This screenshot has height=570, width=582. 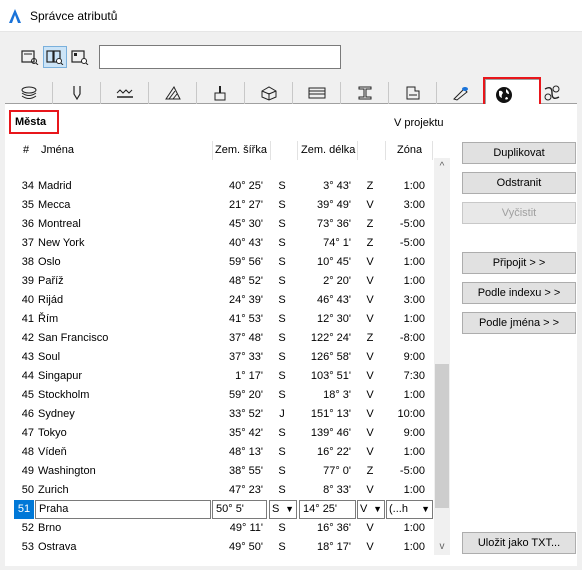 I want to click on tab-line-types, so click(x=125, y=93).